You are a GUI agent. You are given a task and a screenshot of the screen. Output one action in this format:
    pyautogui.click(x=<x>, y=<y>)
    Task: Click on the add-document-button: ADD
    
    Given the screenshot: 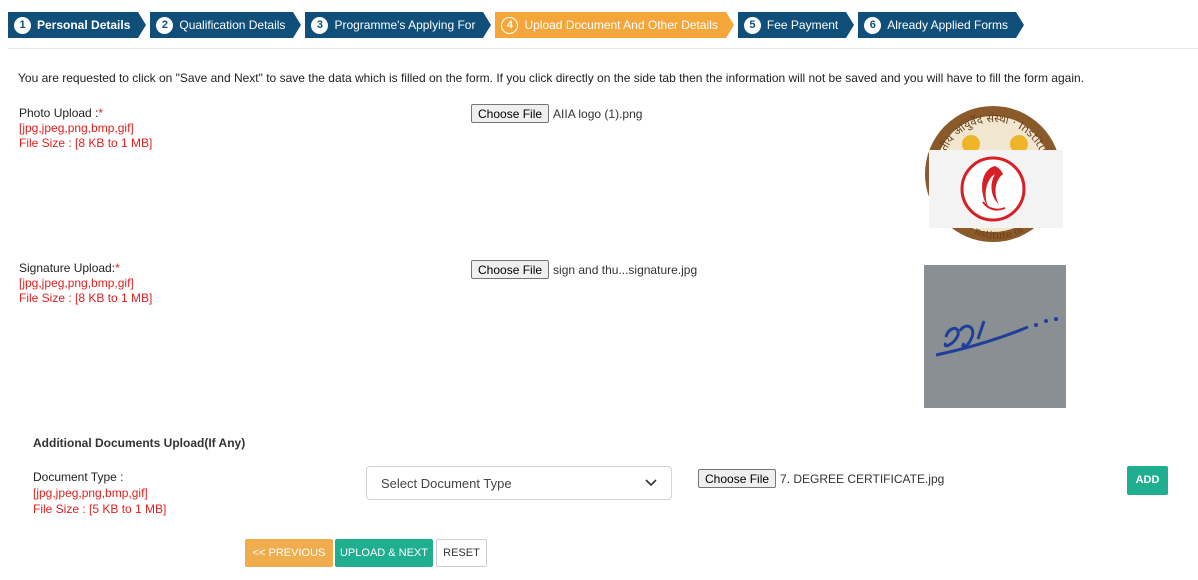 What is the action you would take?
    pyautogui.click(x=1147, y=480)
    